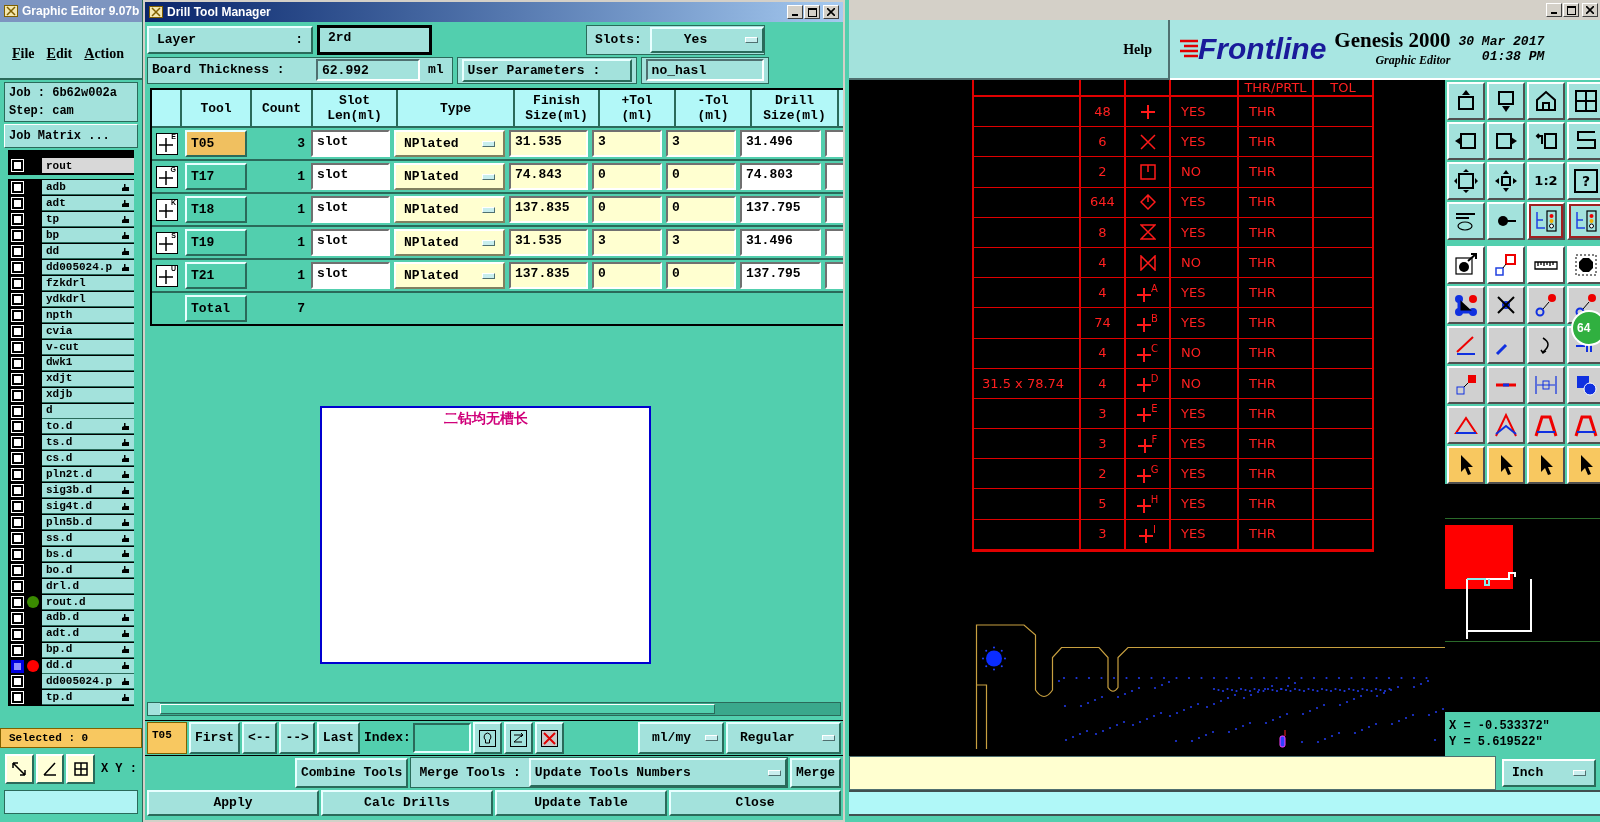  What do you see at coordinates (88, 618) in the screenshot?
I see `layer-item: adb.d` at bounding box center [88, 618].